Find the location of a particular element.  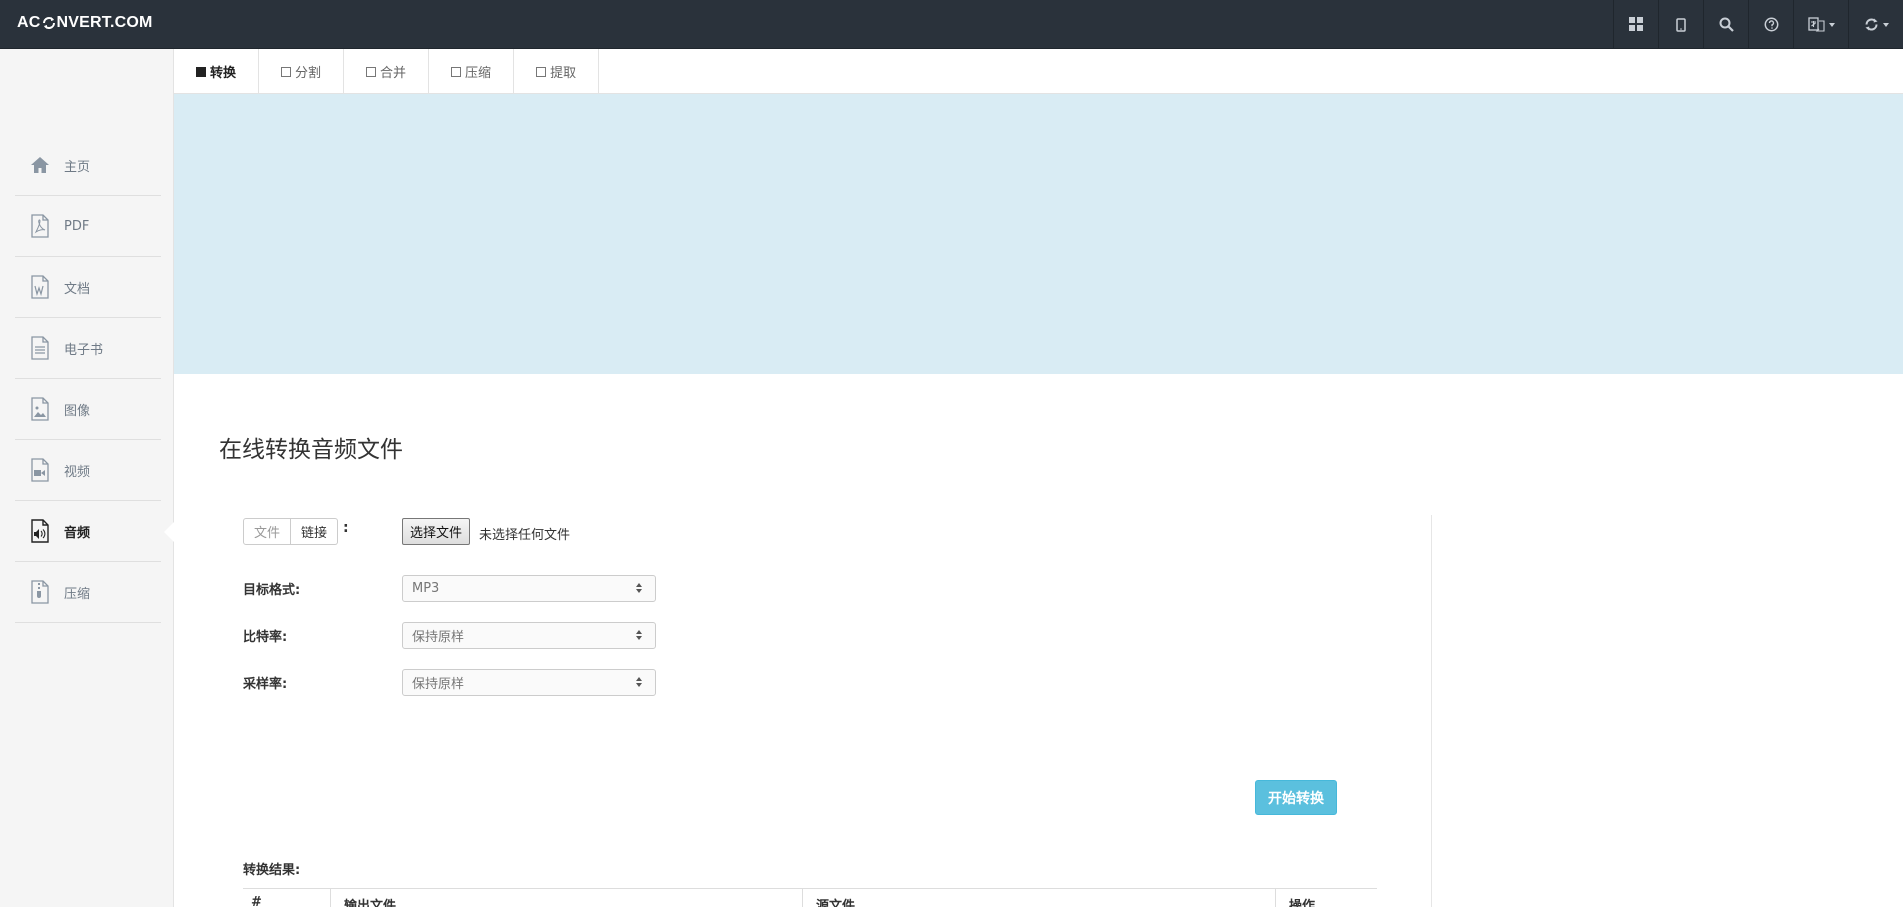

checkbox-checked-icon is located at coordinates (201, 71).